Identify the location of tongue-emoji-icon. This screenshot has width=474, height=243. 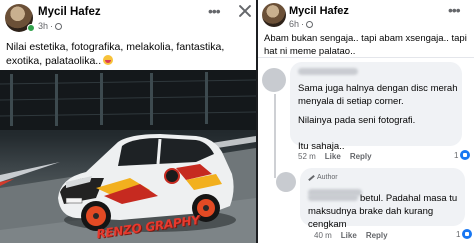
(108, 60).